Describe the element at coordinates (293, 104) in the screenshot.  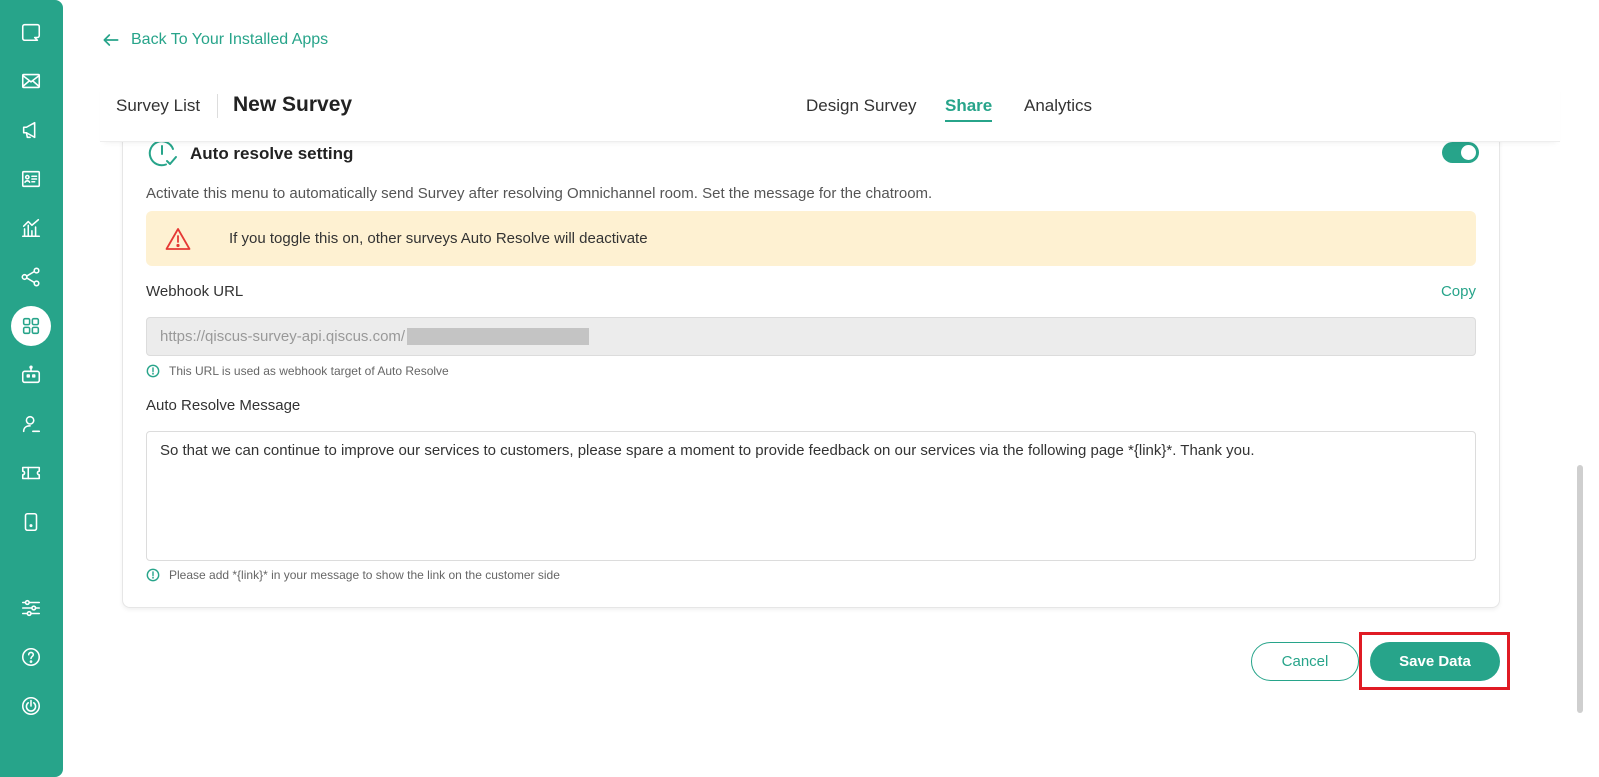
I see `page-title: New Survey` at that location.